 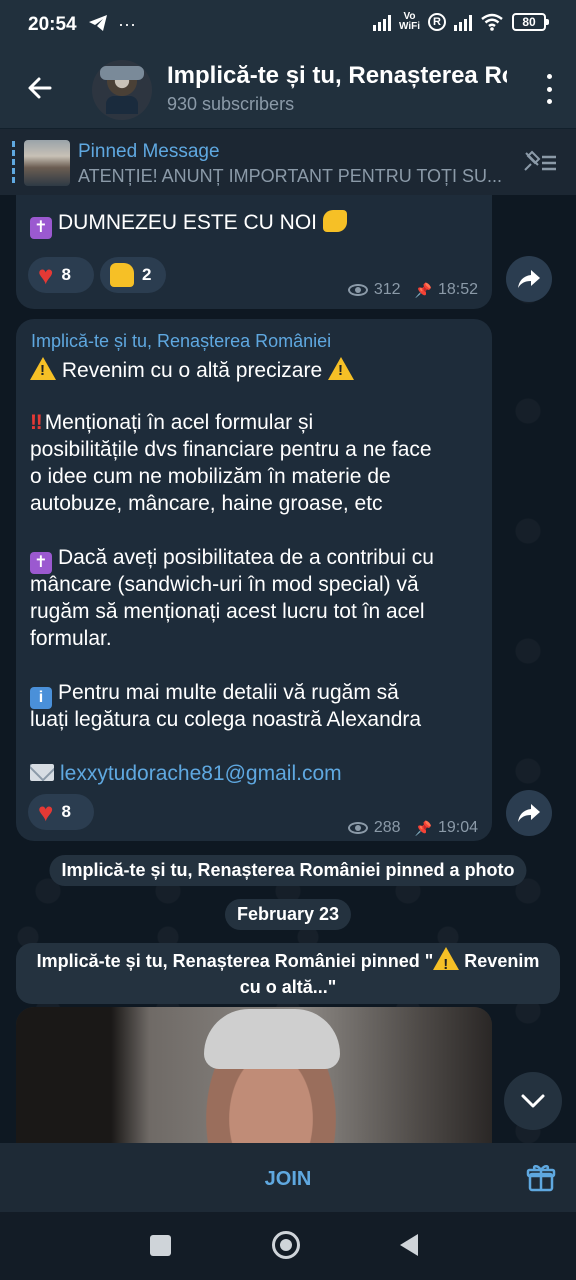 I want to click on scroll-down-button, so click(x=533, y=1101).